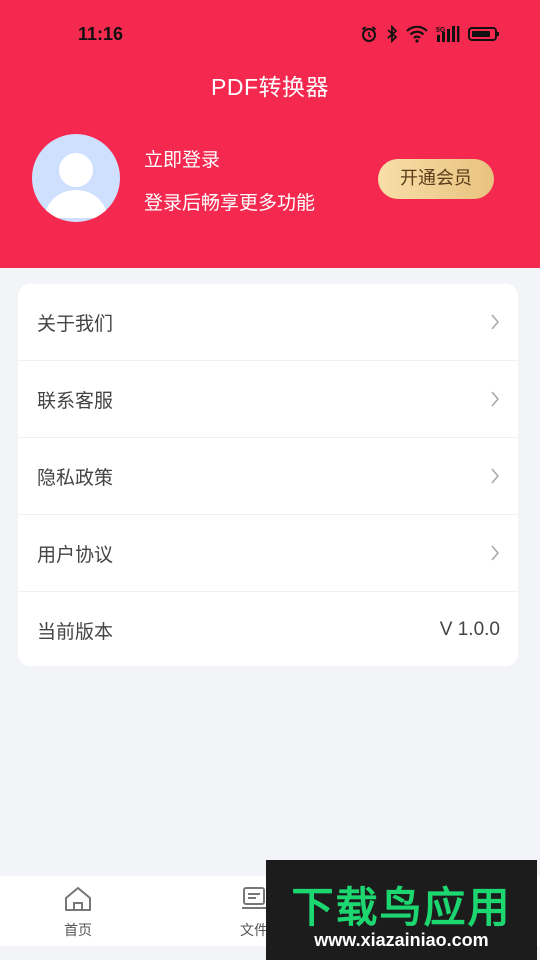  I want to click on tab-home: 首页, so click(78, 911).